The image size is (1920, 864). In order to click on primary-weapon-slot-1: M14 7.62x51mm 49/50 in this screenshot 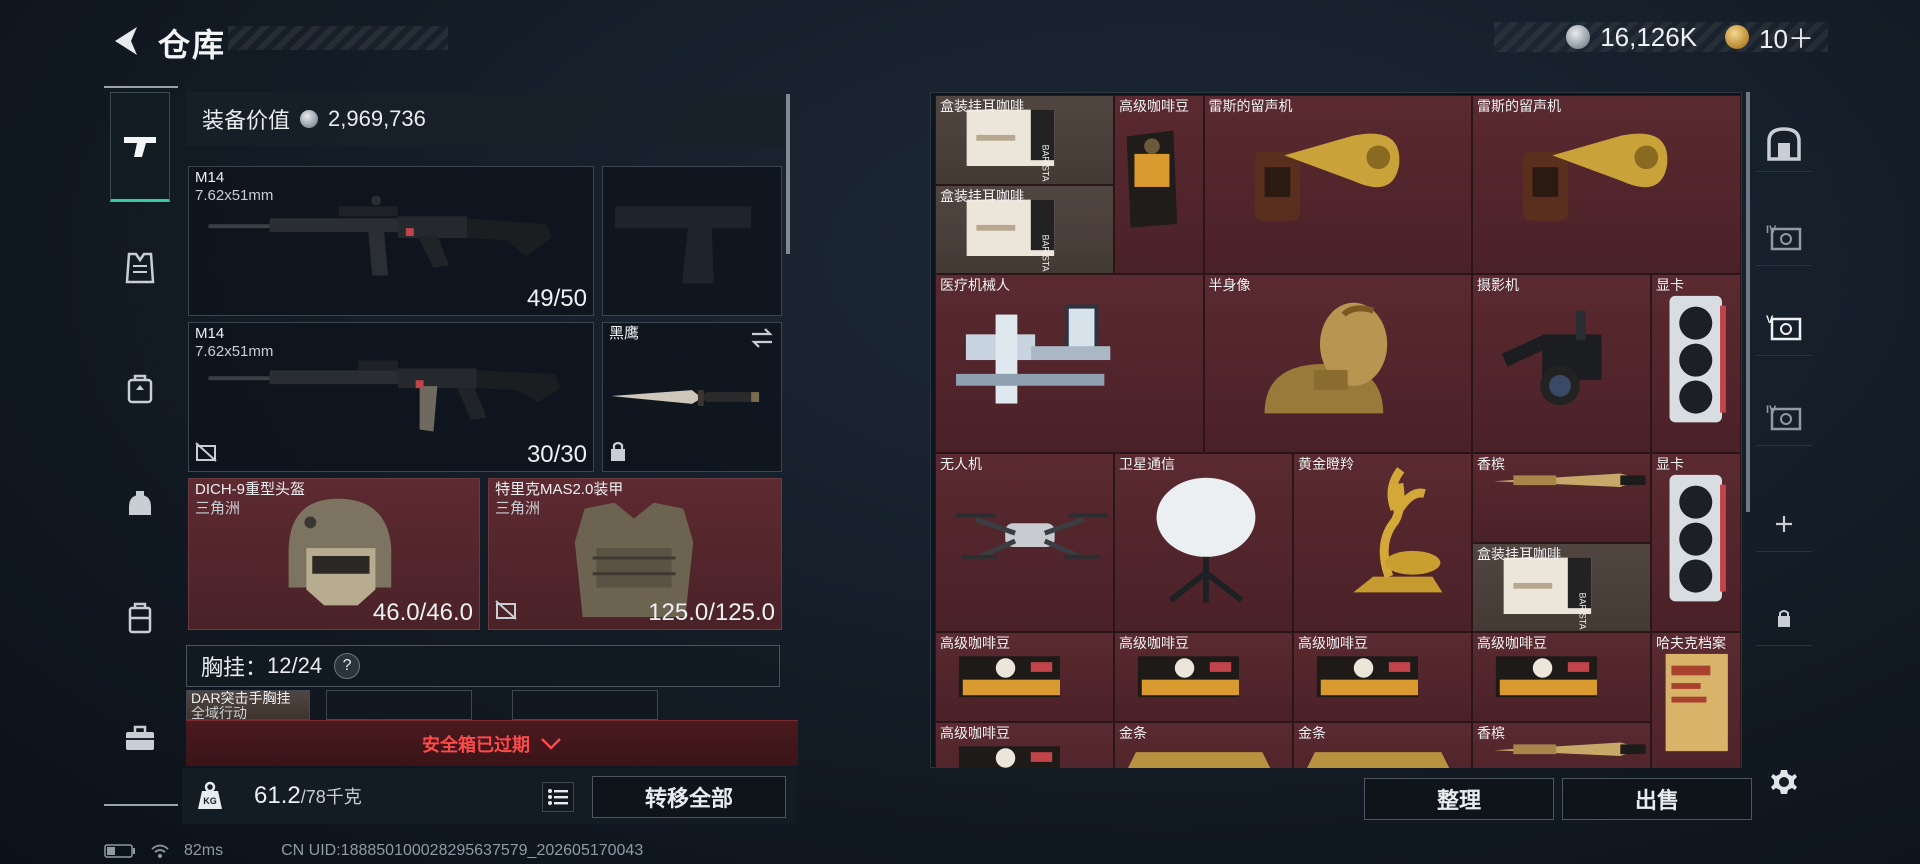, I will do `click(391, 241)`.